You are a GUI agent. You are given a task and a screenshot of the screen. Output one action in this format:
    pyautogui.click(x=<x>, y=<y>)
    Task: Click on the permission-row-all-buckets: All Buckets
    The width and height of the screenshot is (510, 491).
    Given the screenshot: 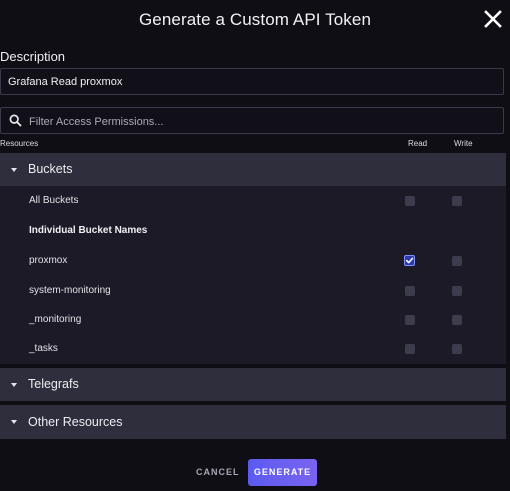 What is the action you would take?
    pyautogui.click(x=253, y=202)
    